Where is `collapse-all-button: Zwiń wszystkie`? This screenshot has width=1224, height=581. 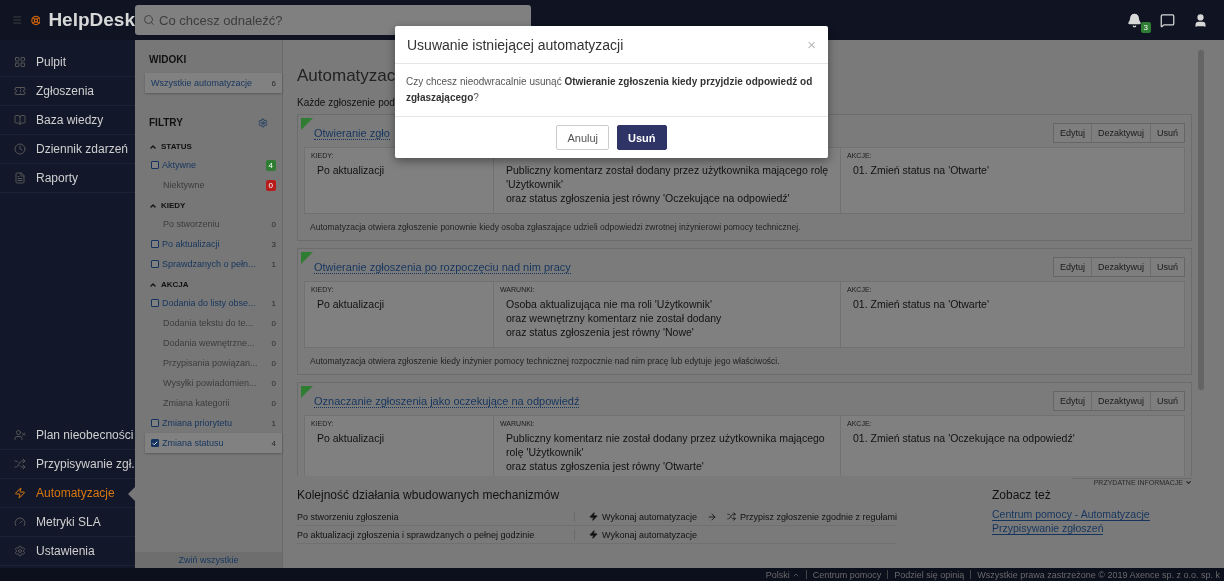 collapse-all-button: Zwiń wszystkie is located at coordinates (208, 560).